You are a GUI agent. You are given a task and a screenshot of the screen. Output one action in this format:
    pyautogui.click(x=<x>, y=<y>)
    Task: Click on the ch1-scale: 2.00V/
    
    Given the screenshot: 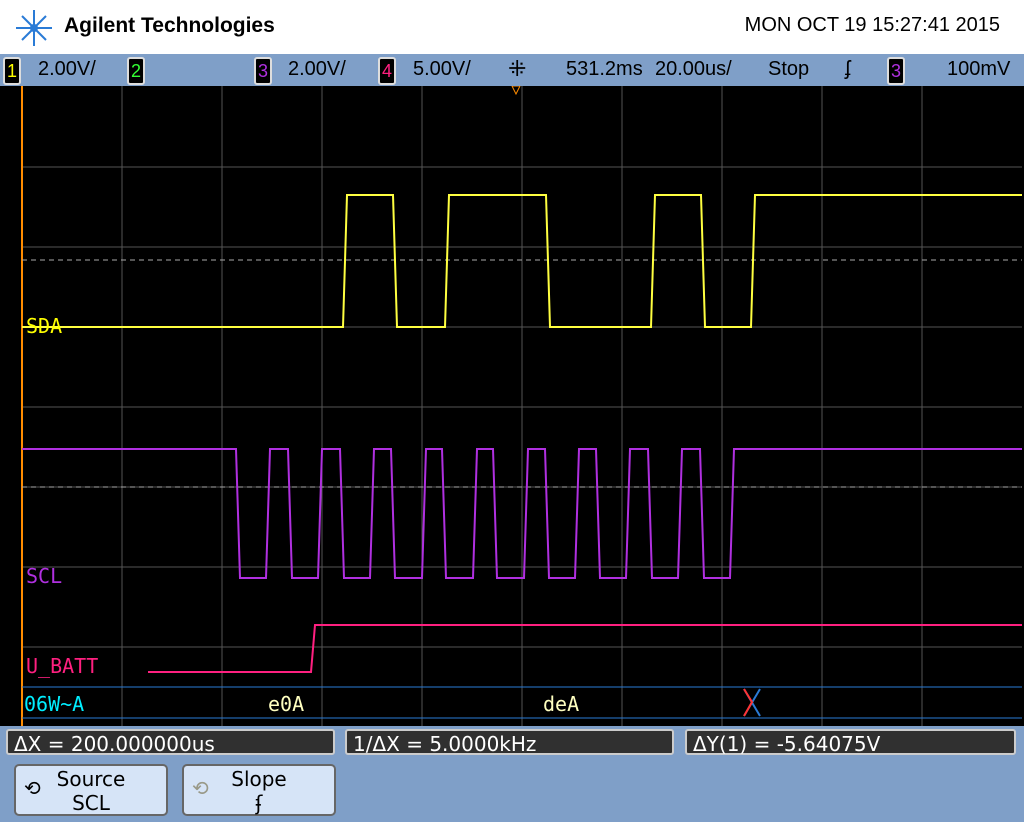 What is the action you would take?
    pyautogui.click(x=67, y=69)
    